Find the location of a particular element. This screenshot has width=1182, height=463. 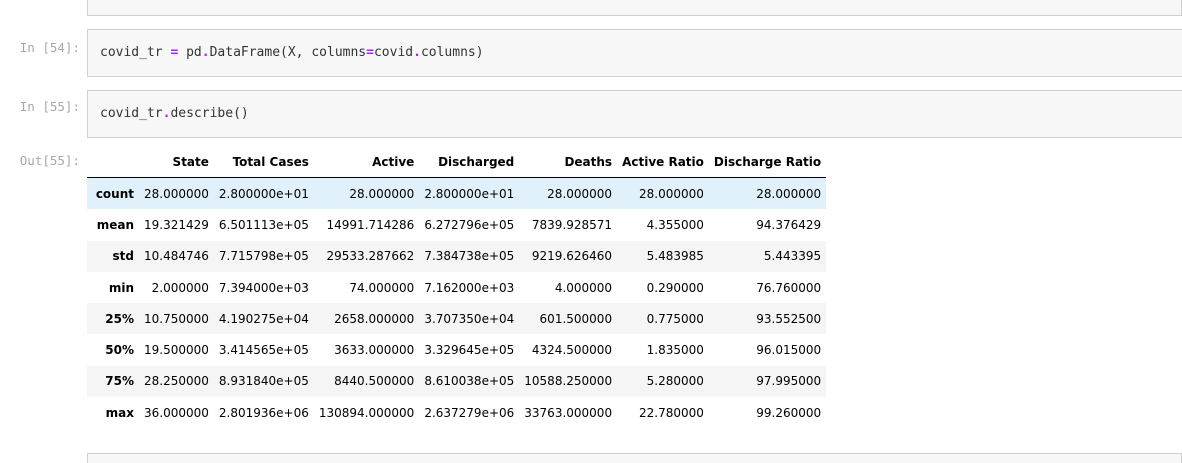

table-cell: 10.484746 is located at coordinates (176, 256).